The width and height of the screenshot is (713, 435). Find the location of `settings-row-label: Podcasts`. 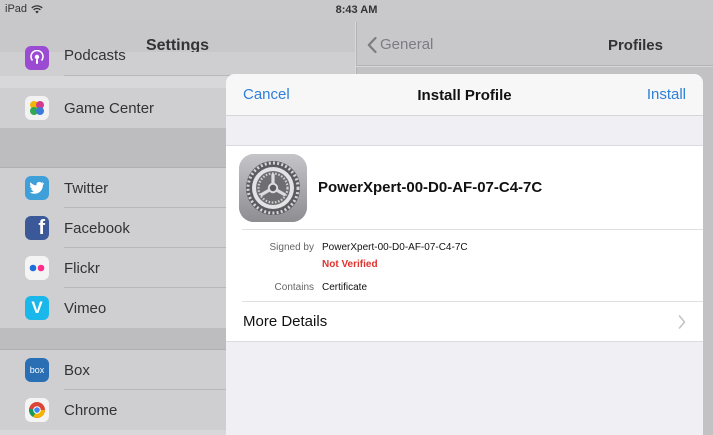

settings-row-label: Podcasts is located at coordinates (95, 55).